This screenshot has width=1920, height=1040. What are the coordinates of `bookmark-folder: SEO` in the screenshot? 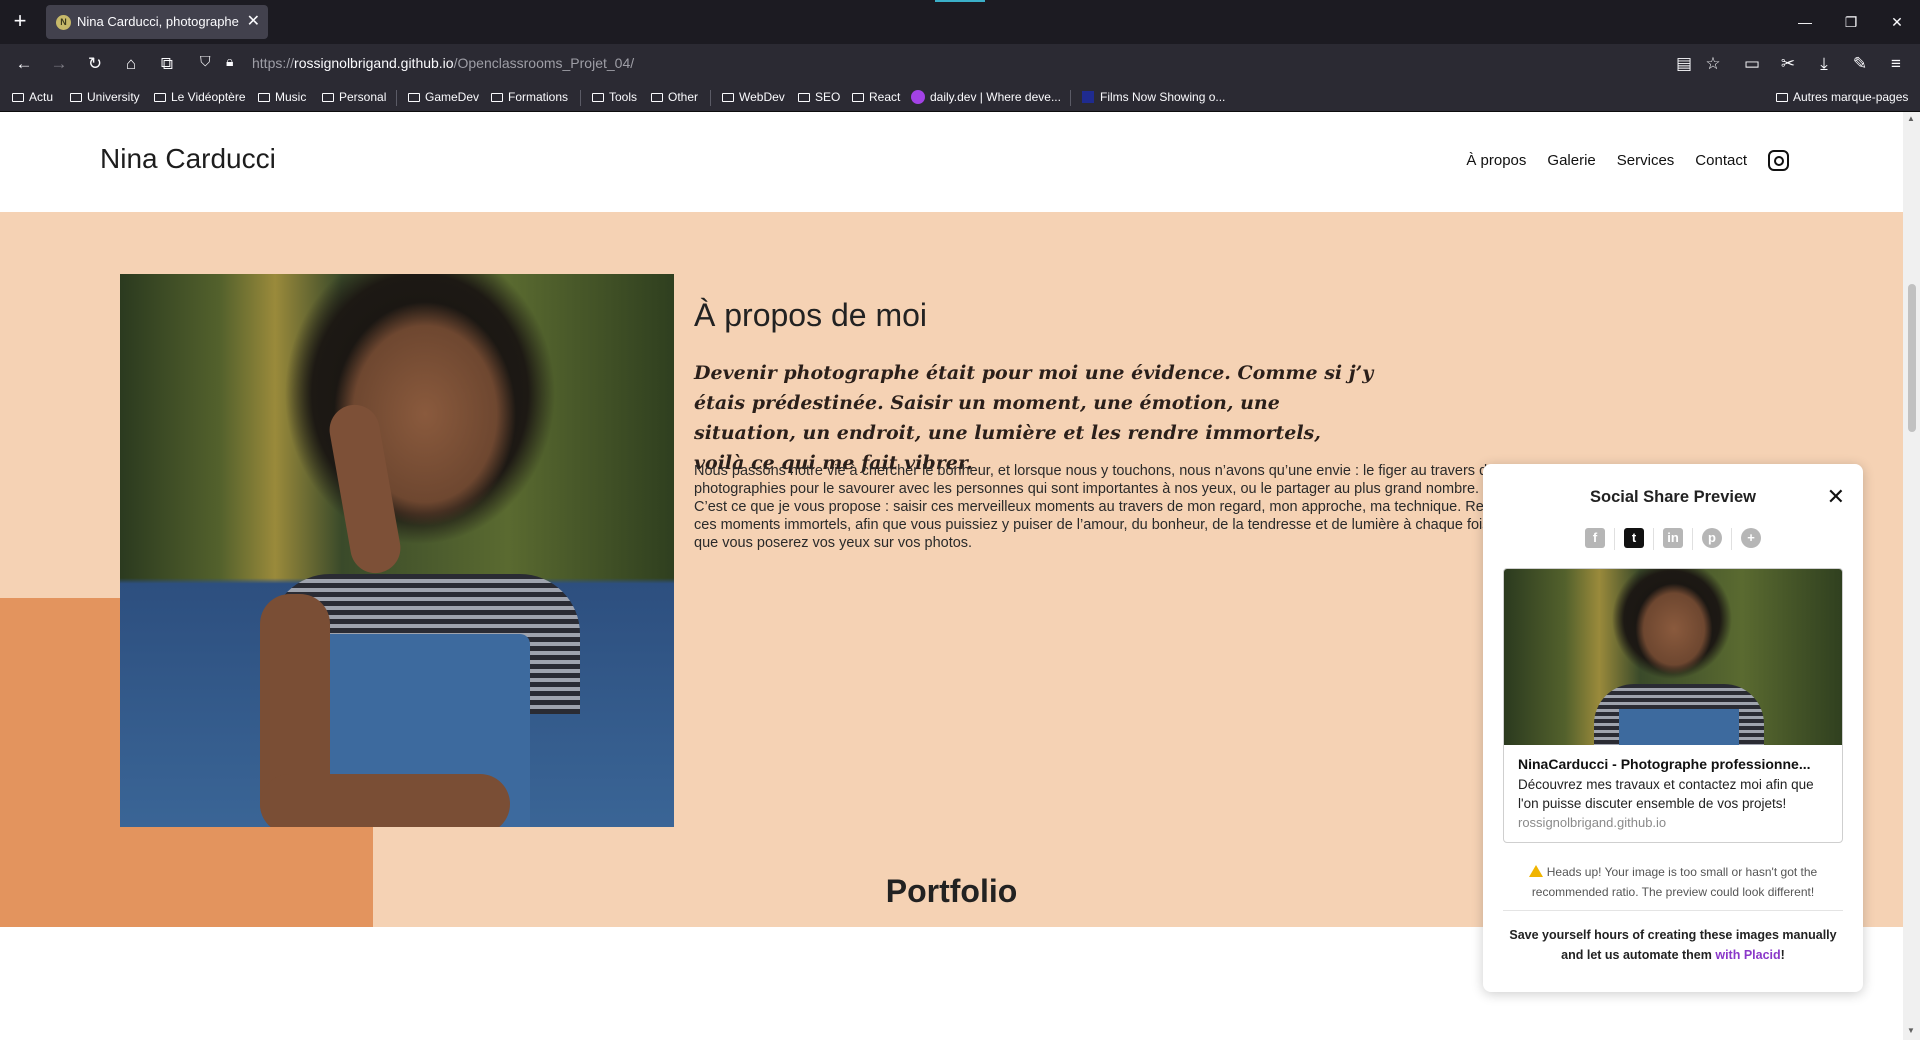 It's located at (819, 97).